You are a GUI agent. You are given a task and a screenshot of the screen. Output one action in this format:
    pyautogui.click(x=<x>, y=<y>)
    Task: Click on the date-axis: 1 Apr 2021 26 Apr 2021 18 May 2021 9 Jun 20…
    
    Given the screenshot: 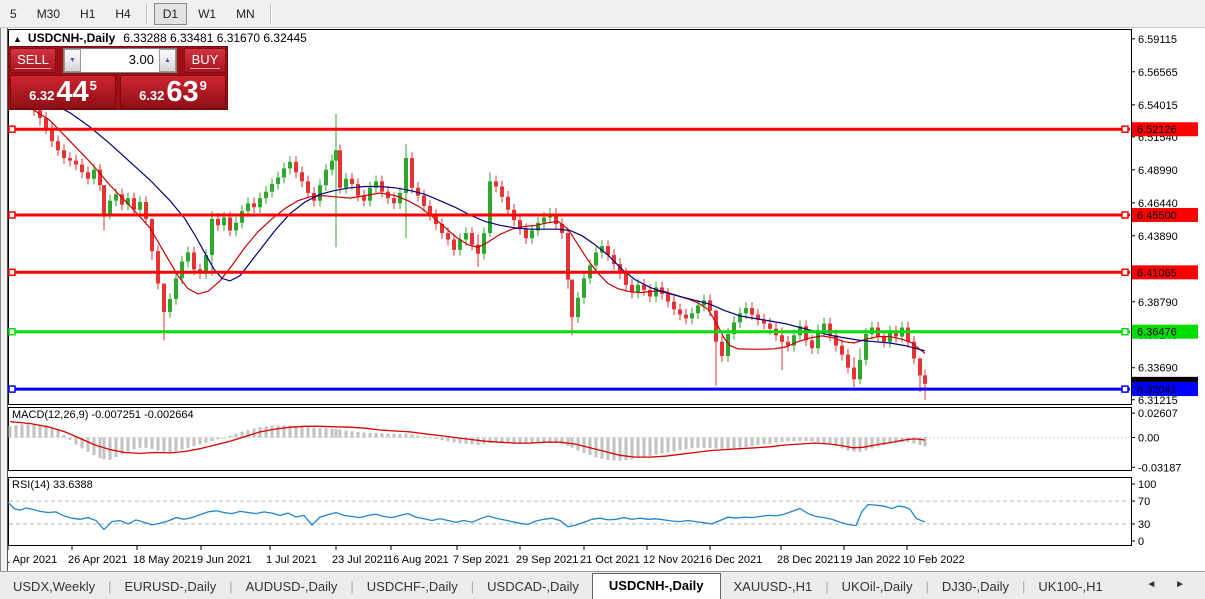 What is the action you would take?
    pyautogui.click(x=484, y=556)
    